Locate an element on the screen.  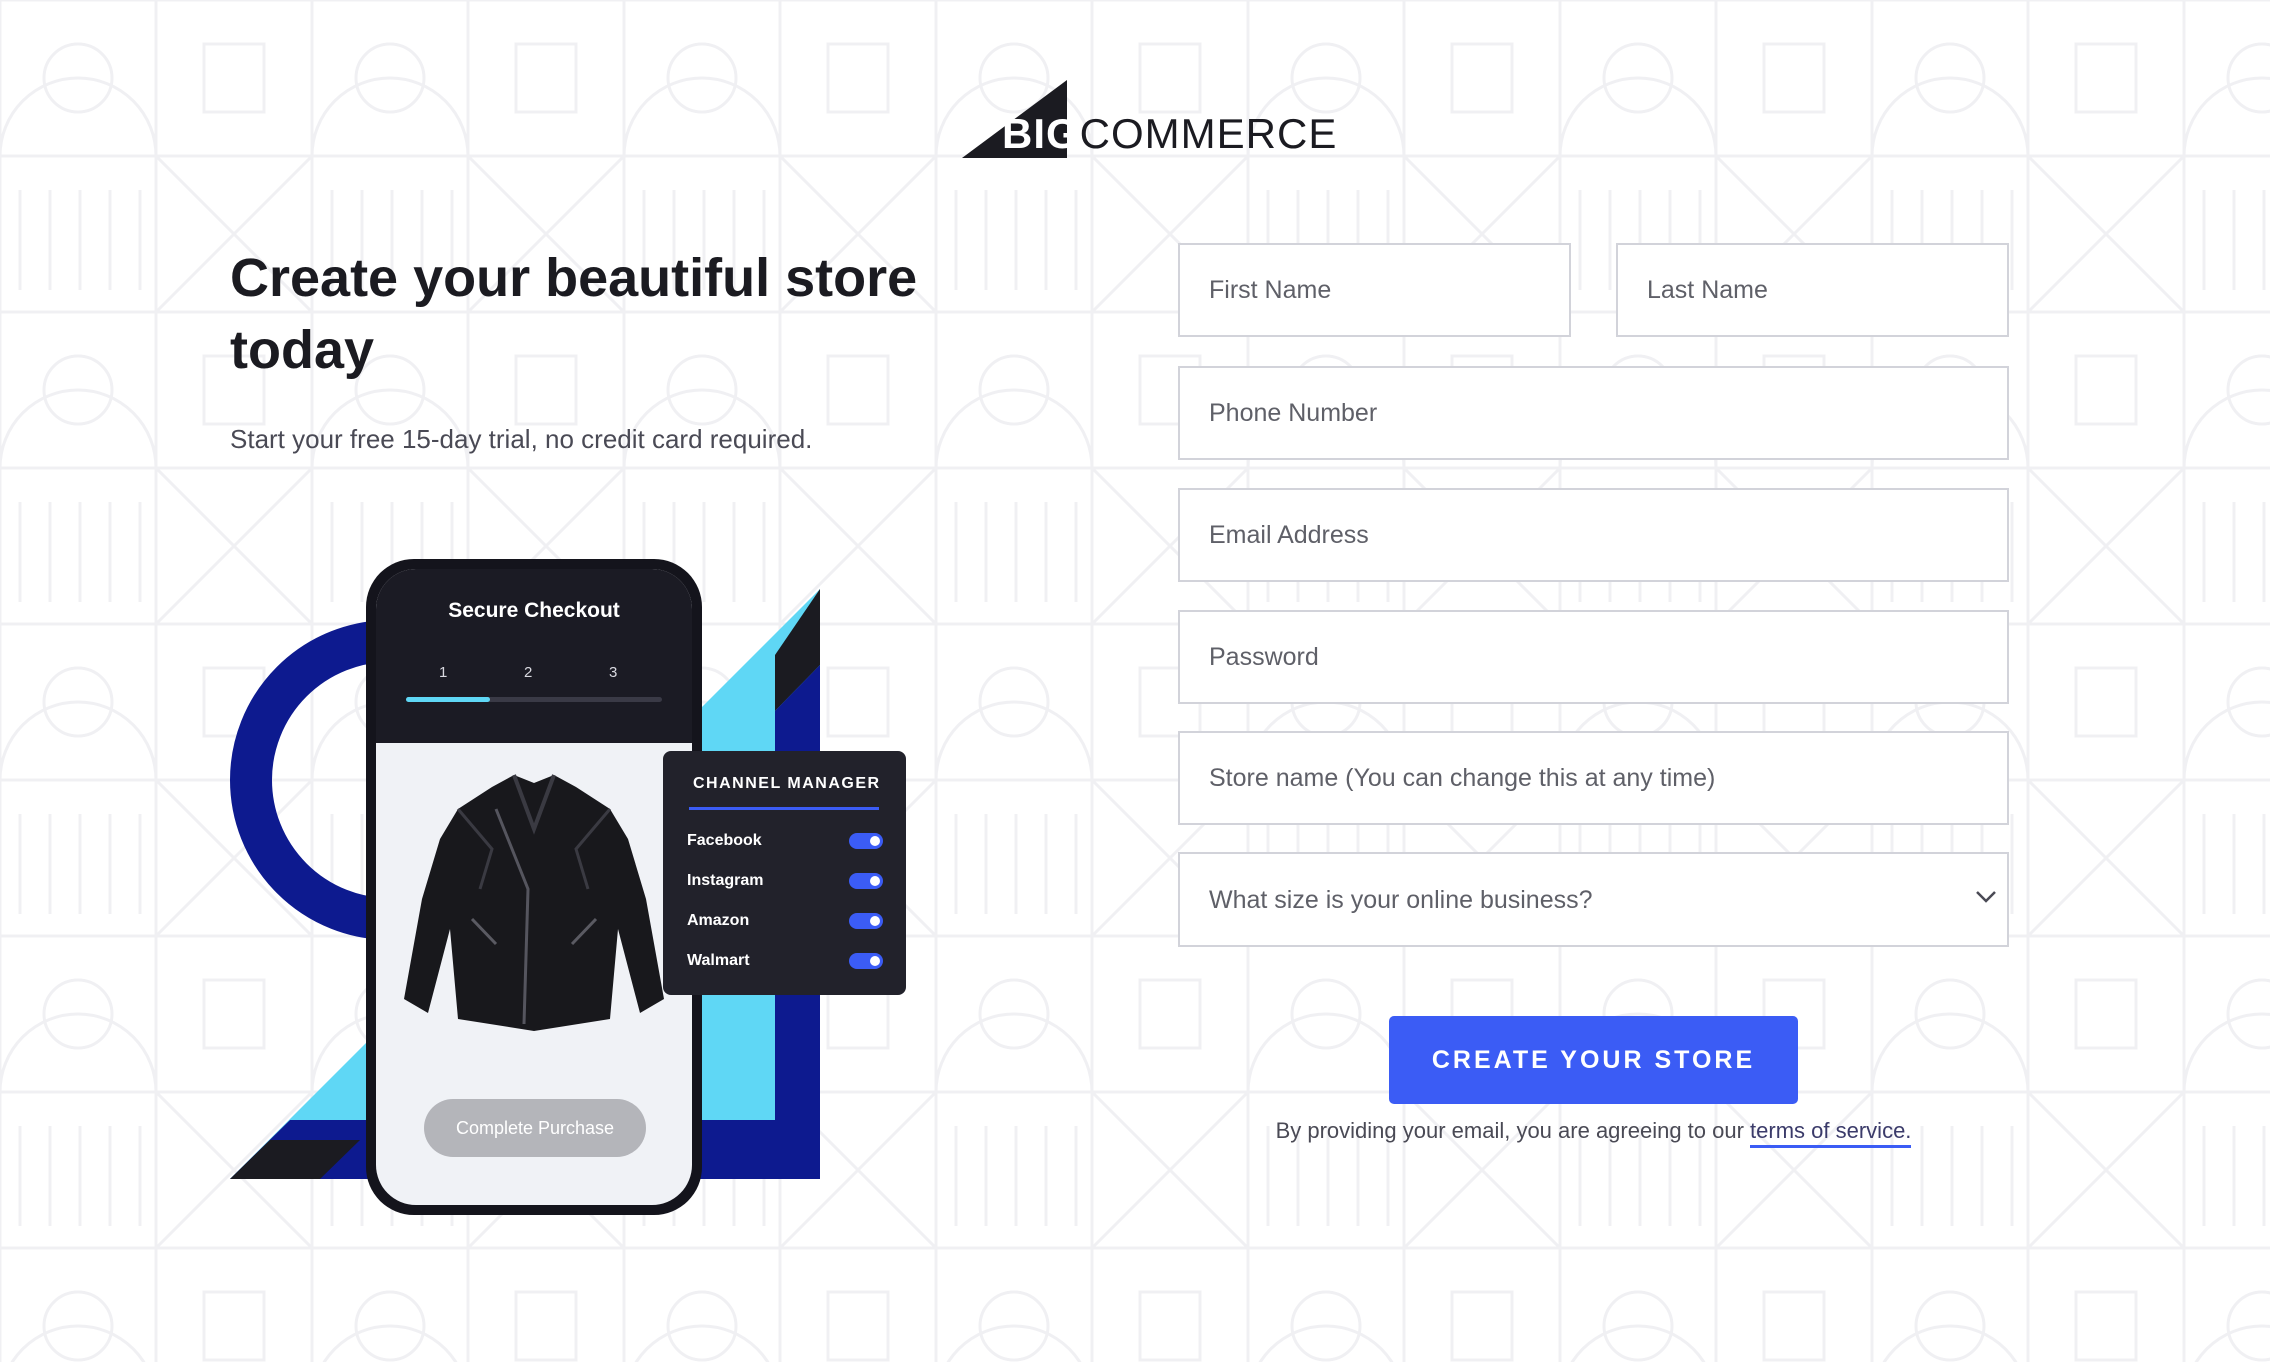
logo-wordmark: BIGCOMMERCE is located at coordinates (1170, 134).